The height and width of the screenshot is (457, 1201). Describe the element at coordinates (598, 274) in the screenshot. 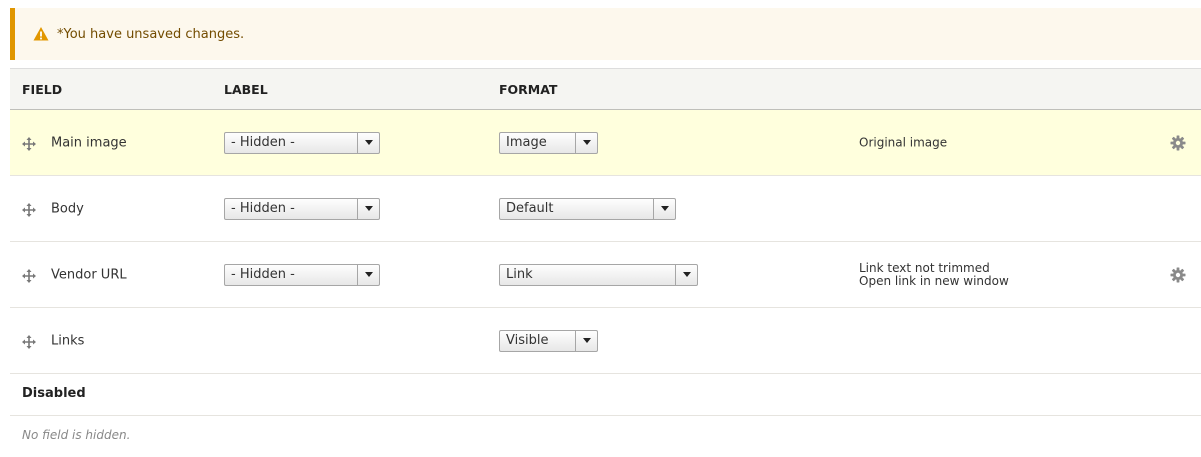

I see `format-select: Link` at that location.